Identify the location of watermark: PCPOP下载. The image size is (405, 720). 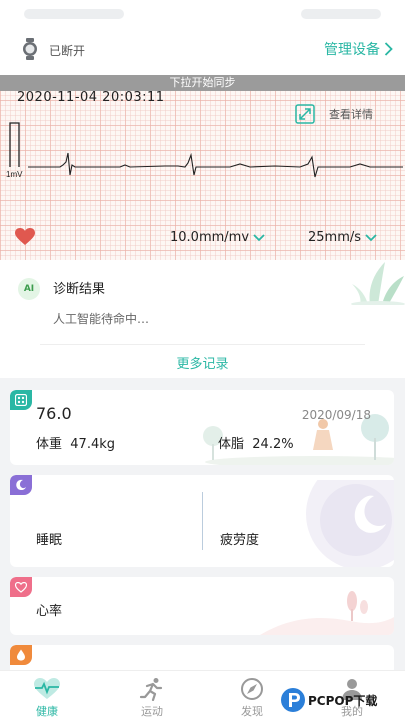
(342, 700).